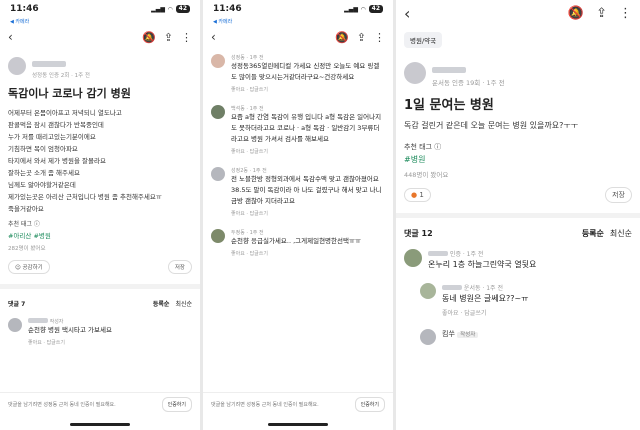 The height and width of the screenshot is (430, 640). What do you see at coordinates (418, 233) in the screenshot?
I see `comment-count: 댓글 12` at bounding box center [418, 233].